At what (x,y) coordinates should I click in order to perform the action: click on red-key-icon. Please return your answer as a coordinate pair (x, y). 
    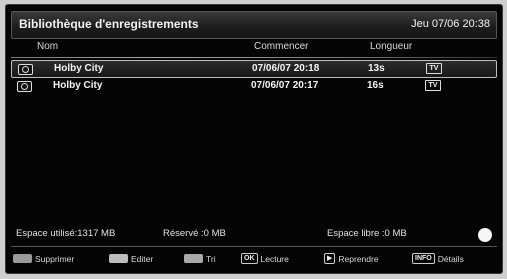
    Looking at the image, I should click on (22, 259).